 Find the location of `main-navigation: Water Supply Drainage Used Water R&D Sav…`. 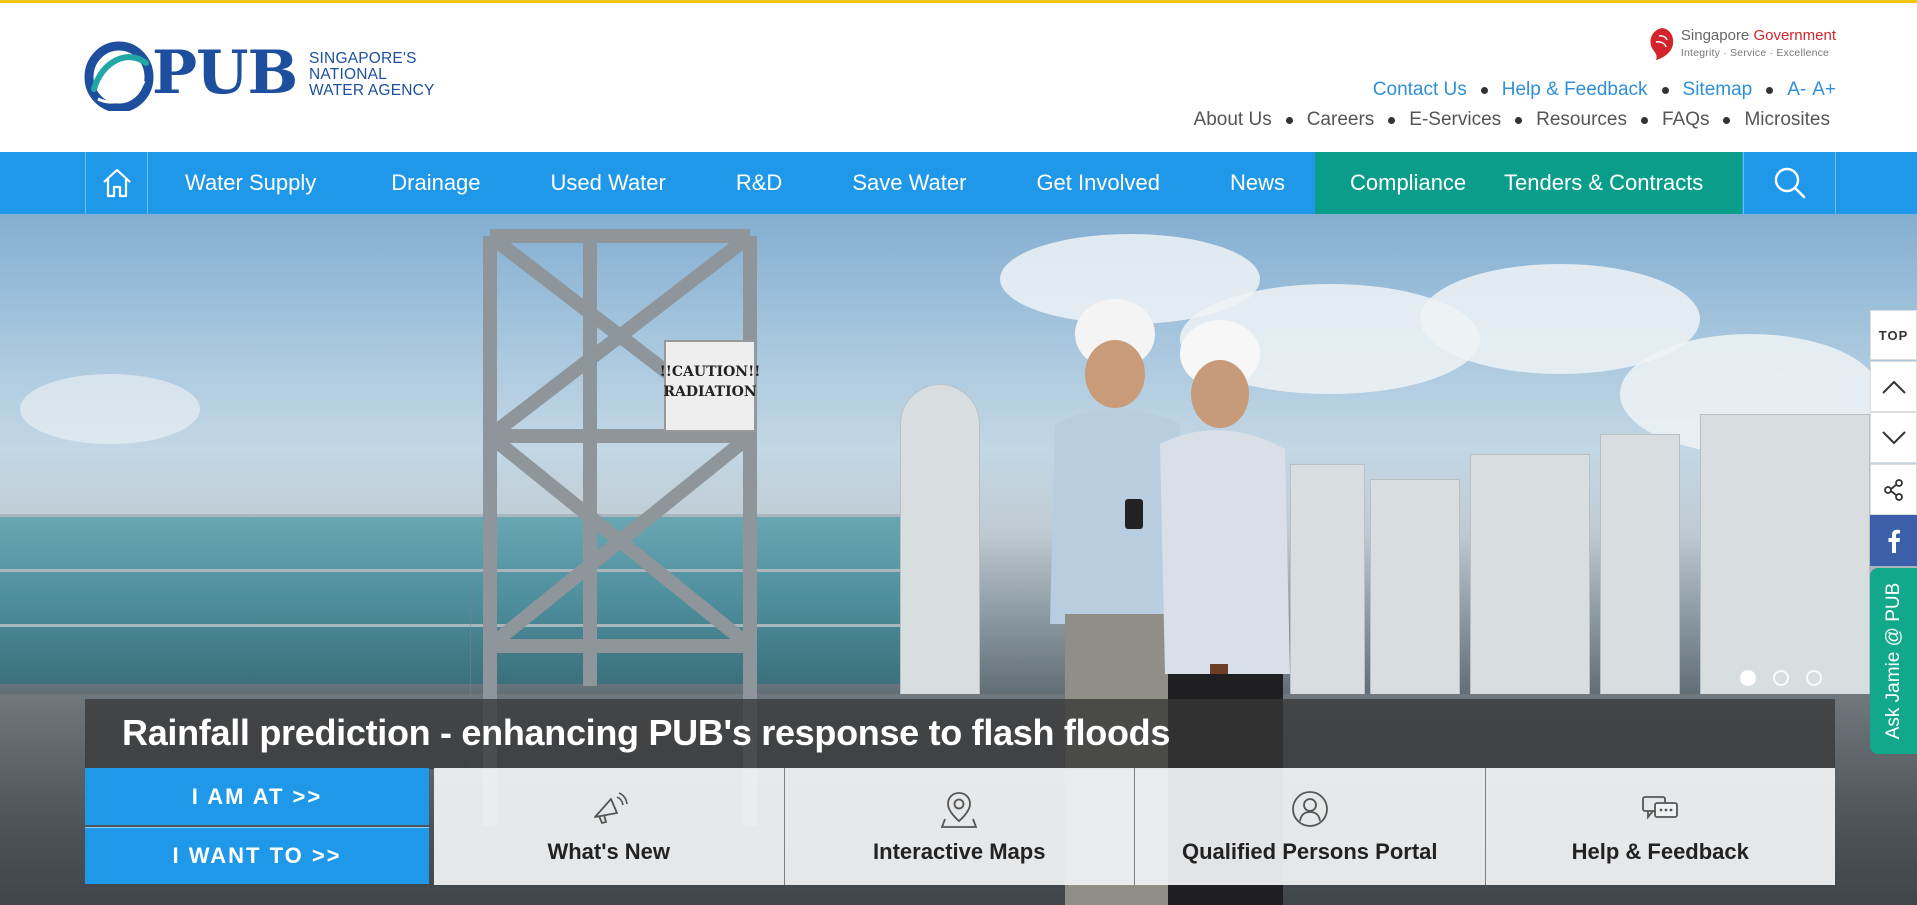

main-navigation: Water Supply Drainage Used Water R&D Sav… is located at coordinates (958, 183).